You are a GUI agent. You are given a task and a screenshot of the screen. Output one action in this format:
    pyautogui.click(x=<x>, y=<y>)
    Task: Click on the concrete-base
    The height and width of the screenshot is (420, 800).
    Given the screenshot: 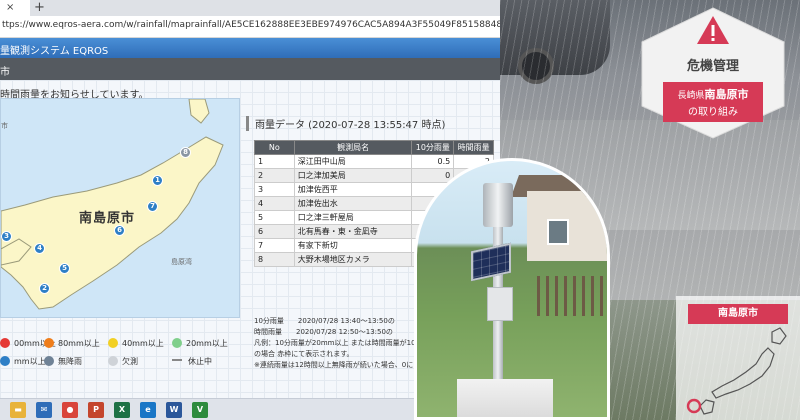 What is the action you would take?
    pyautogui.click(x=505, y=398)
    